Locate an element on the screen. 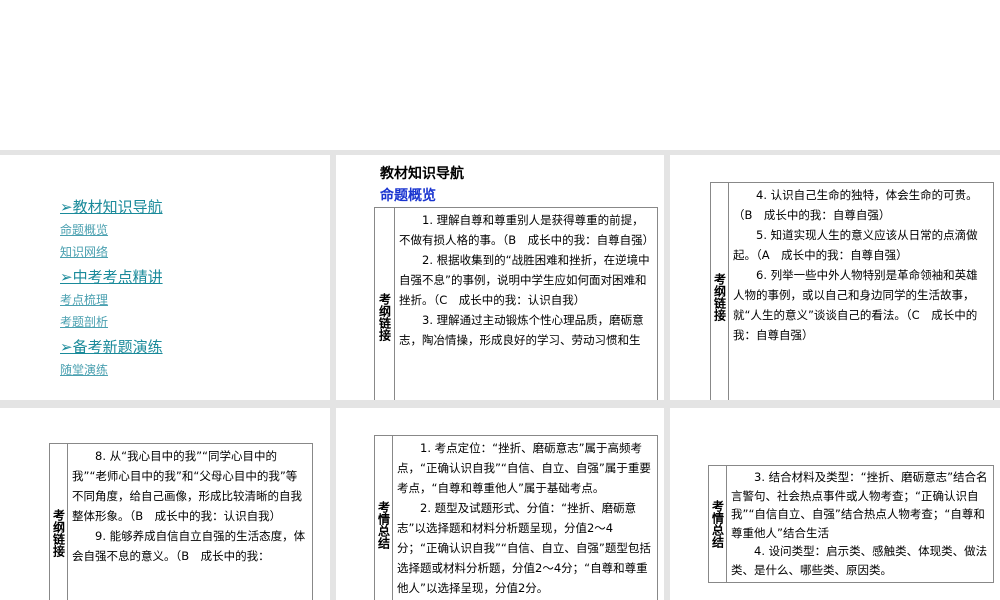 The width and height of the screenshot is (1000, 600). list-item: 4. 认识自己生命的独特，体会生命的可贵。（B 成长中的我：自尊自强） is located at coordinates (855, 205).